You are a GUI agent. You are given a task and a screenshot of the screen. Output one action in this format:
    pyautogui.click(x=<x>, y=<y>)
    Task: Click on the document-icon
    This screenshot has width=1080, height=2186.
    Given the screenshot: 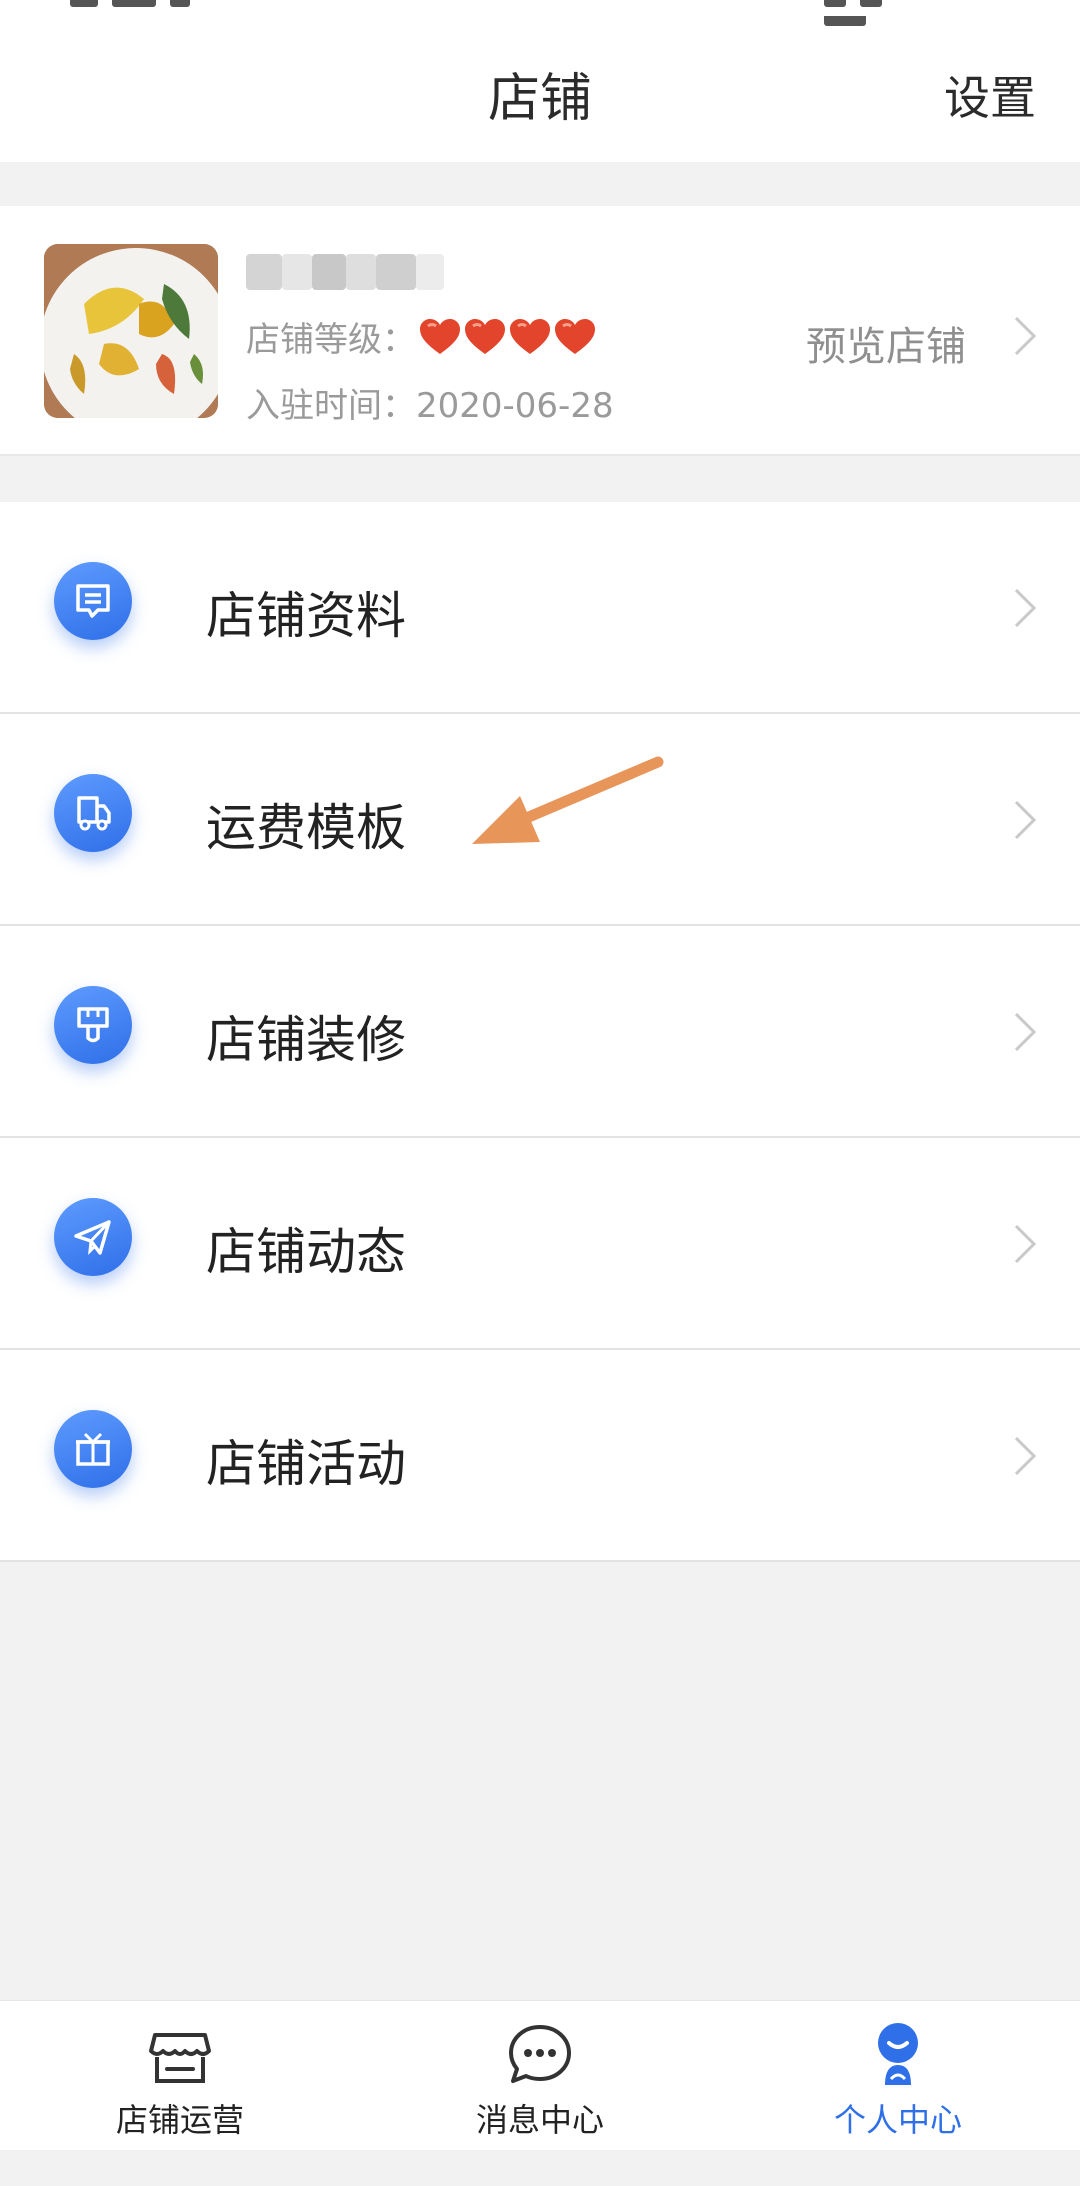 What is the action you would take?
    pyautogui.click(x=93, y=601)
    